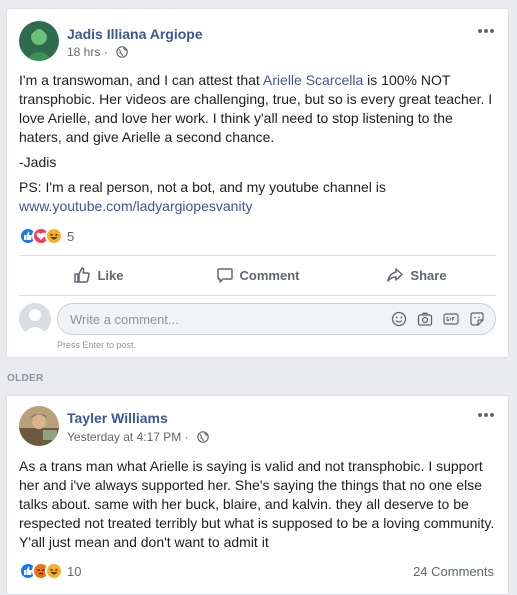 This screenshot has height=595, width=517. Describe the element at coordinates (97, 345) in the screenshot. I see `enter-hint: Press Enter to post.` at that location.